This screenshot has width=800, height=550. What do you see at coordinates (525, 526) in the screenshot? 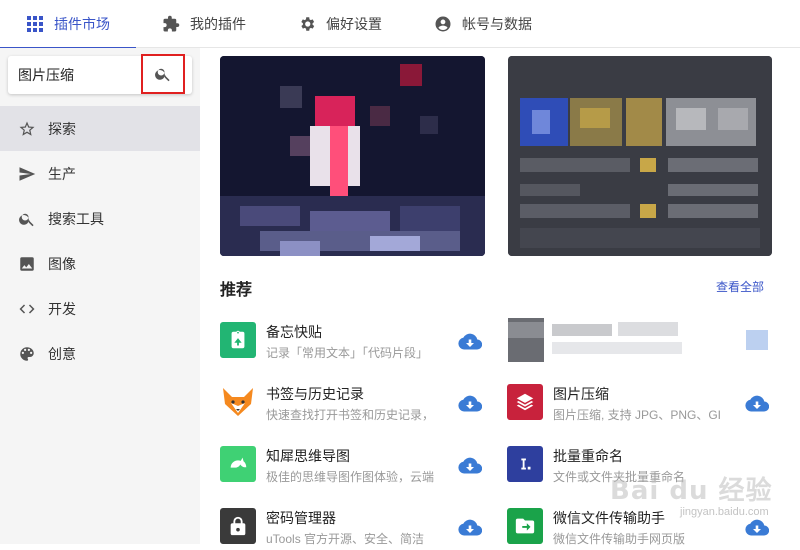
I see `transfer-icon` at bounding box center [525, 526].